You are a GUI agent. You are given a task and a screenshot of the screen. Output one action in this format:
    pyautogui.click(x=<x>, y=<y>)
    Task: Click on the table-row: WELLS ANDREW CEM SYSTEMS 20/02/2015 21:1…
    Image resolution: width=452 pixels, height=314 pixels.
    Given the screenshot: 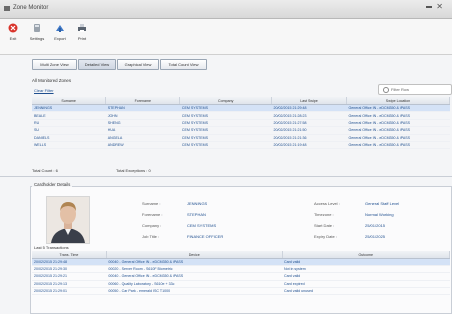 What is the action you would take?
    pyautogui.click(x=241, y=145)
    